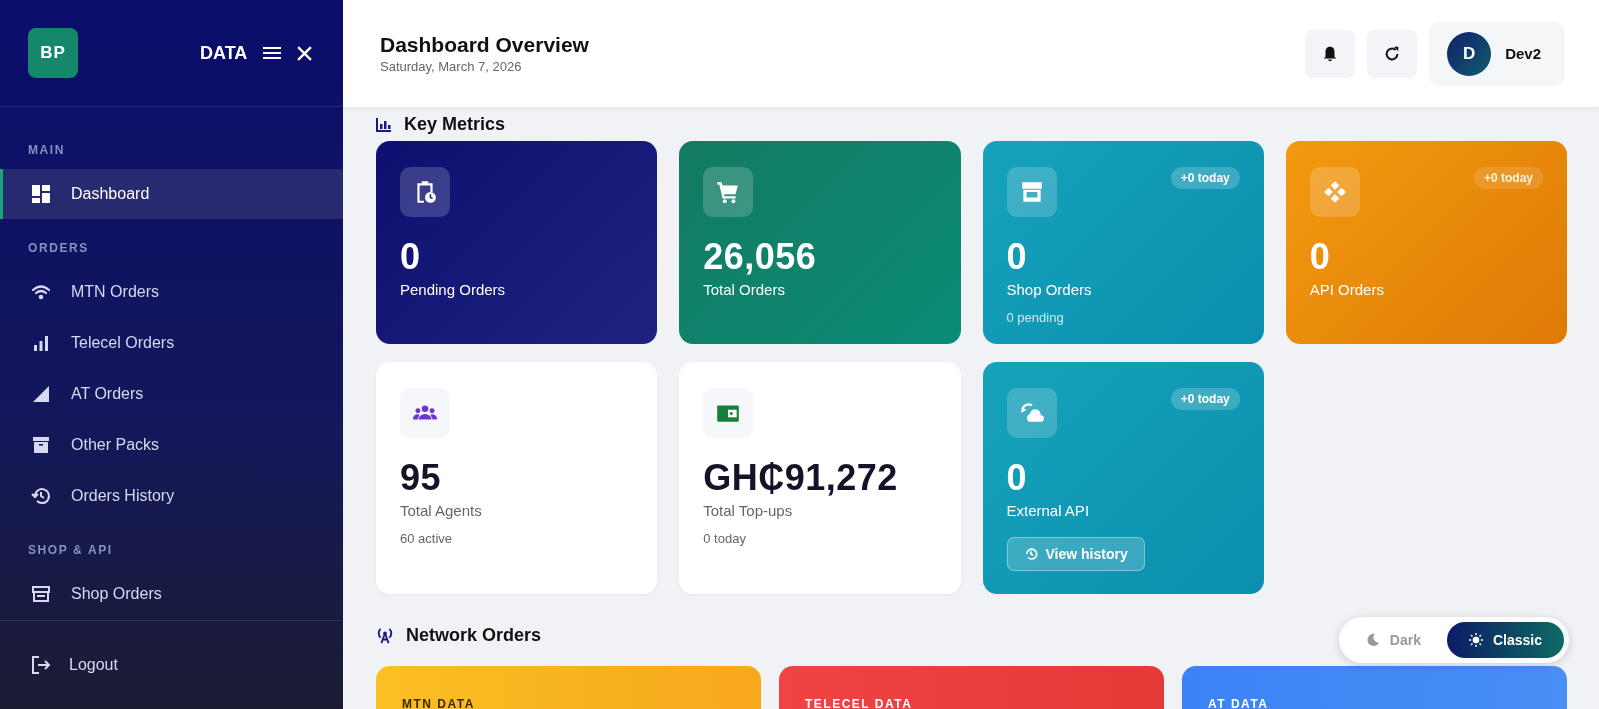  I want to click on menu-icon, so click(272, 53).